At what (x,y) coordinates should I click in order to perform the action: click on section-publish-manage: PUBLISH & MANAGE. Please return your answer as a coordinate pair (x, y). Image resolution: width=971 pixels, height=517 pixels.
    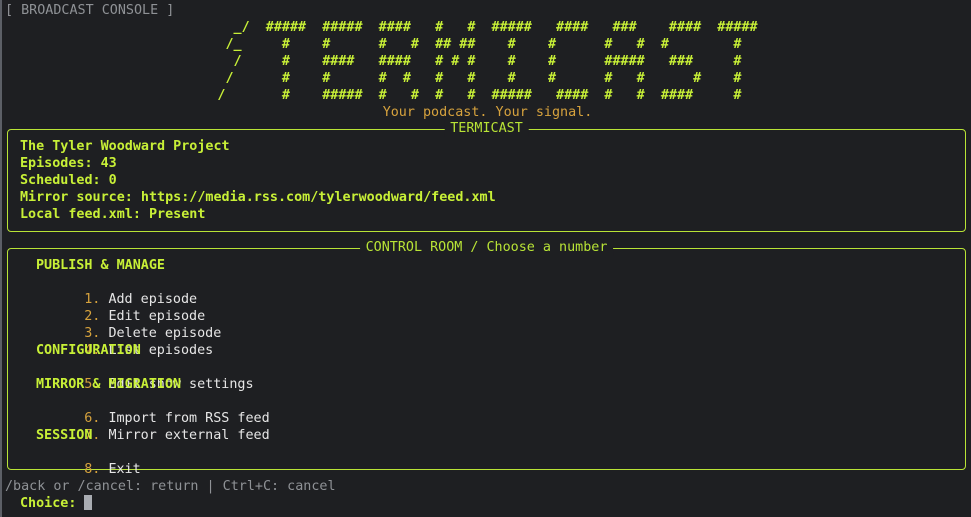
    Looking at the image, I should click on (100, 265).